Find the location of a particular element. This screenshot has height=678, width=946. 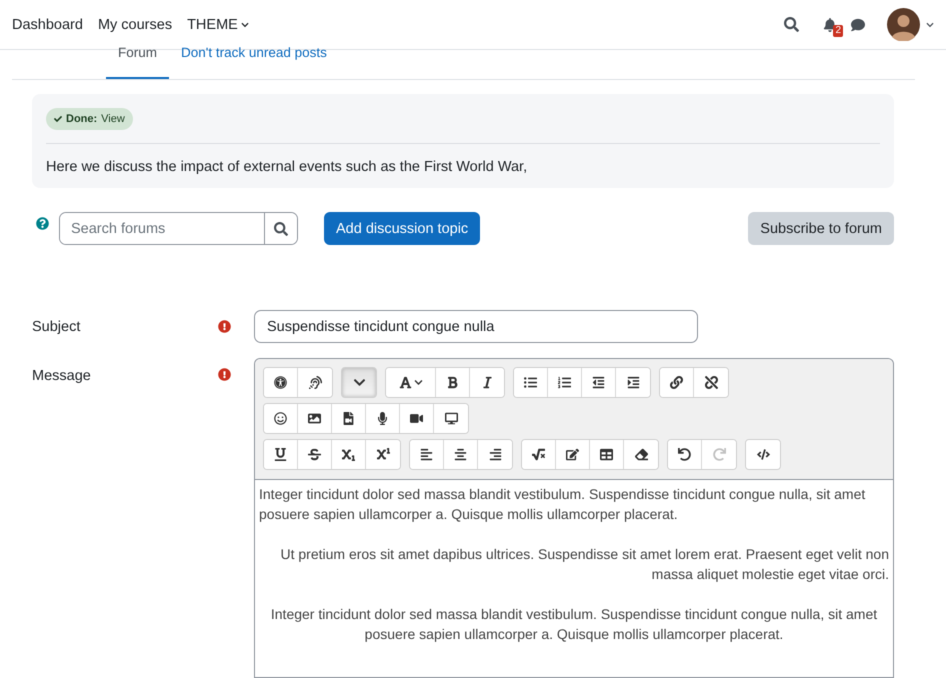

field-label: Subject is located at coordinates (57, 326).